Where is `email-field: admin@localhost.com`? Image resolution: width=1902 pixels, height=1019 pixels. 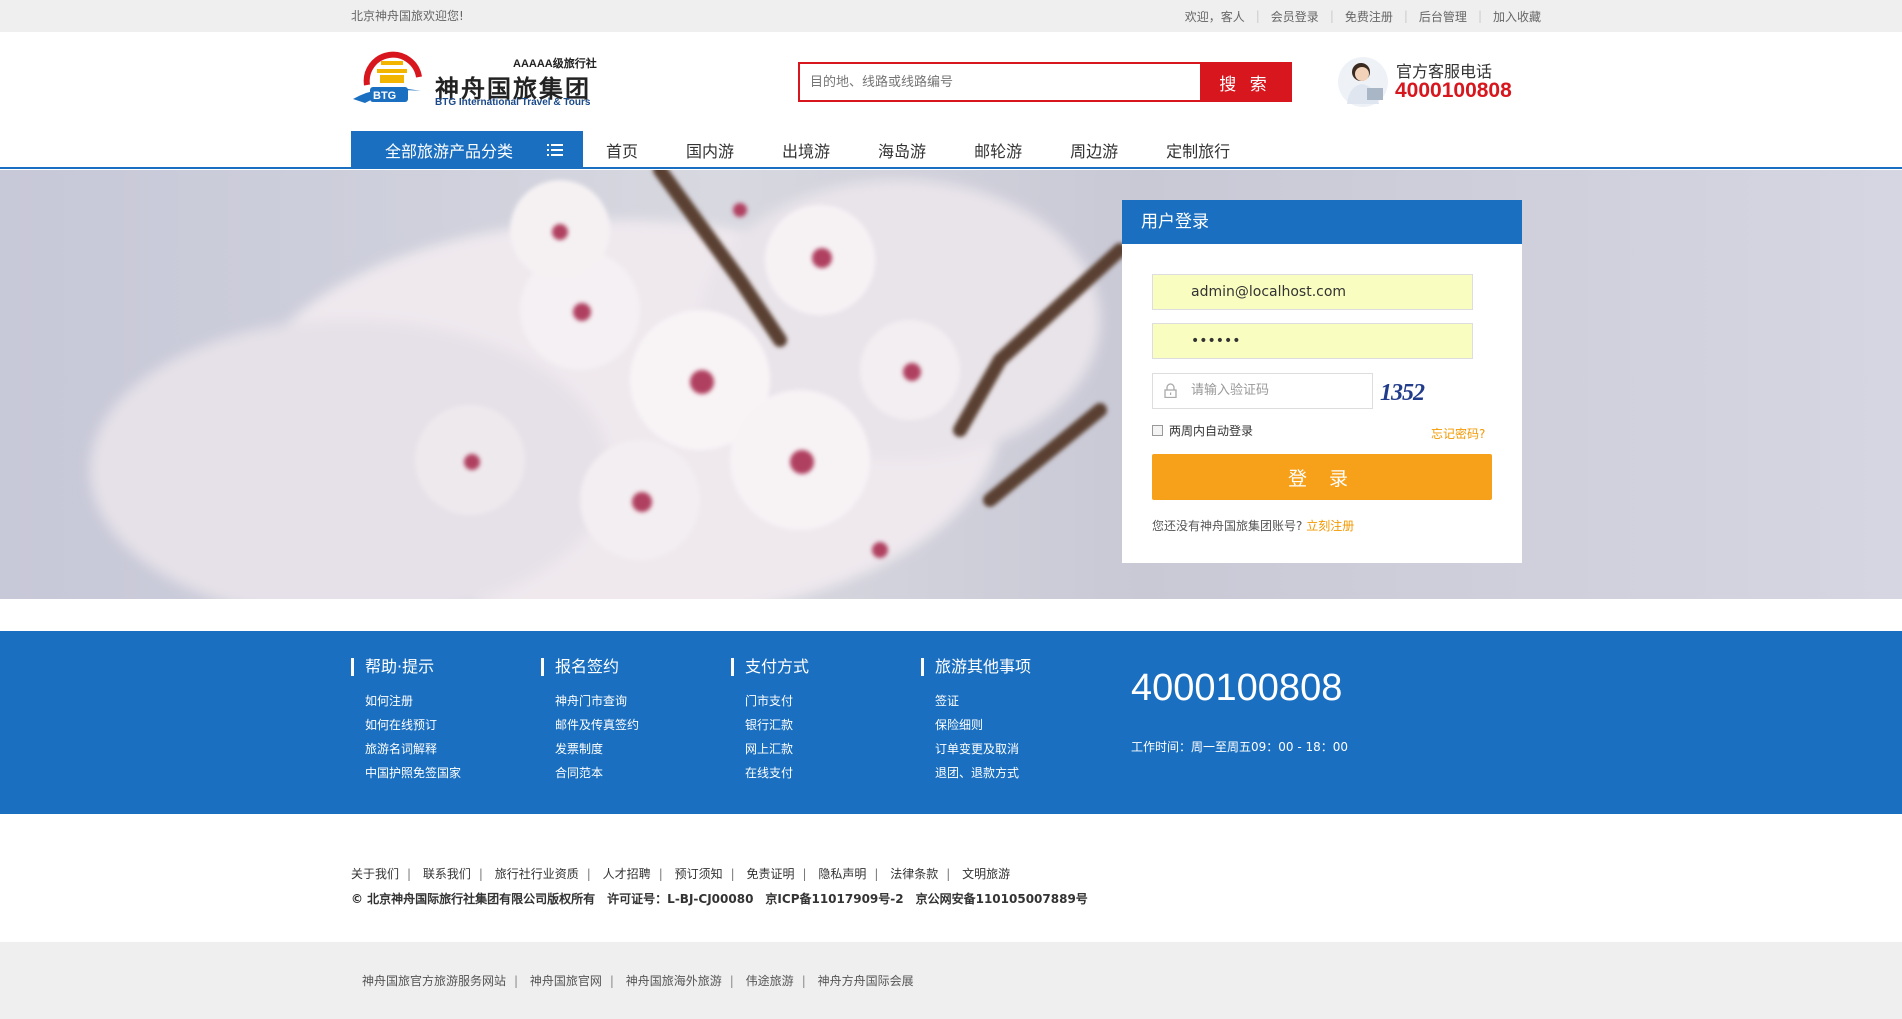 email-field: admin@localhost.com is located at coordinates (1312, 292).